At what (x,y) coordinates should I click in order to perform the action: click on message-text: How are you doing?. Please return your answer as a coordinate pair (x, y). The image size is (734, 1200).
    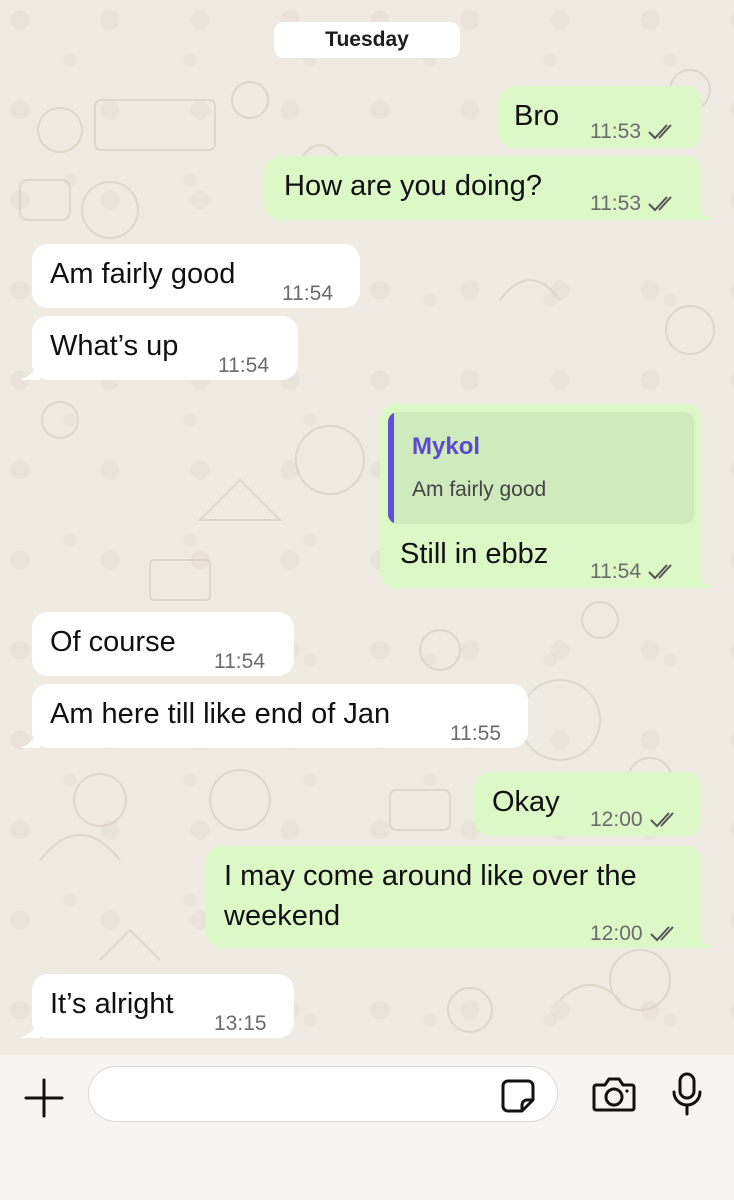
    Looking at the image, I should click on (413, 186).